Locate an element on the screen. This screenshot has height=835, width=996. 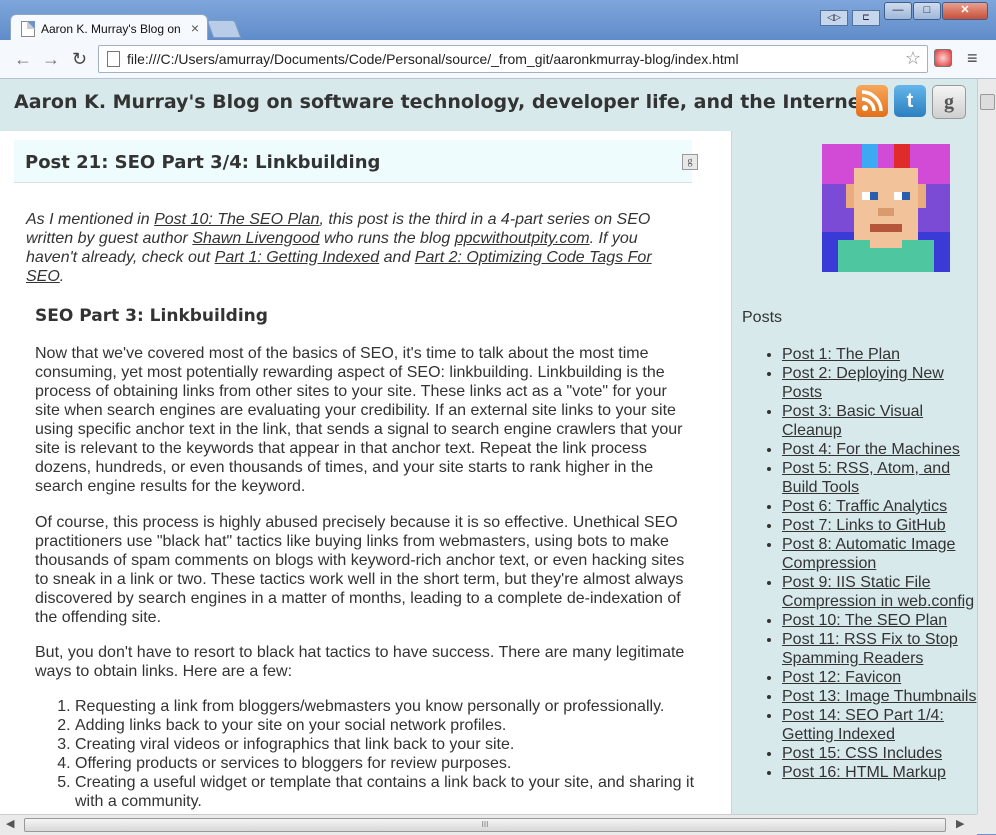
tab-title: Aaron K. Murray's Blog on is located at coordinates (111, 29).